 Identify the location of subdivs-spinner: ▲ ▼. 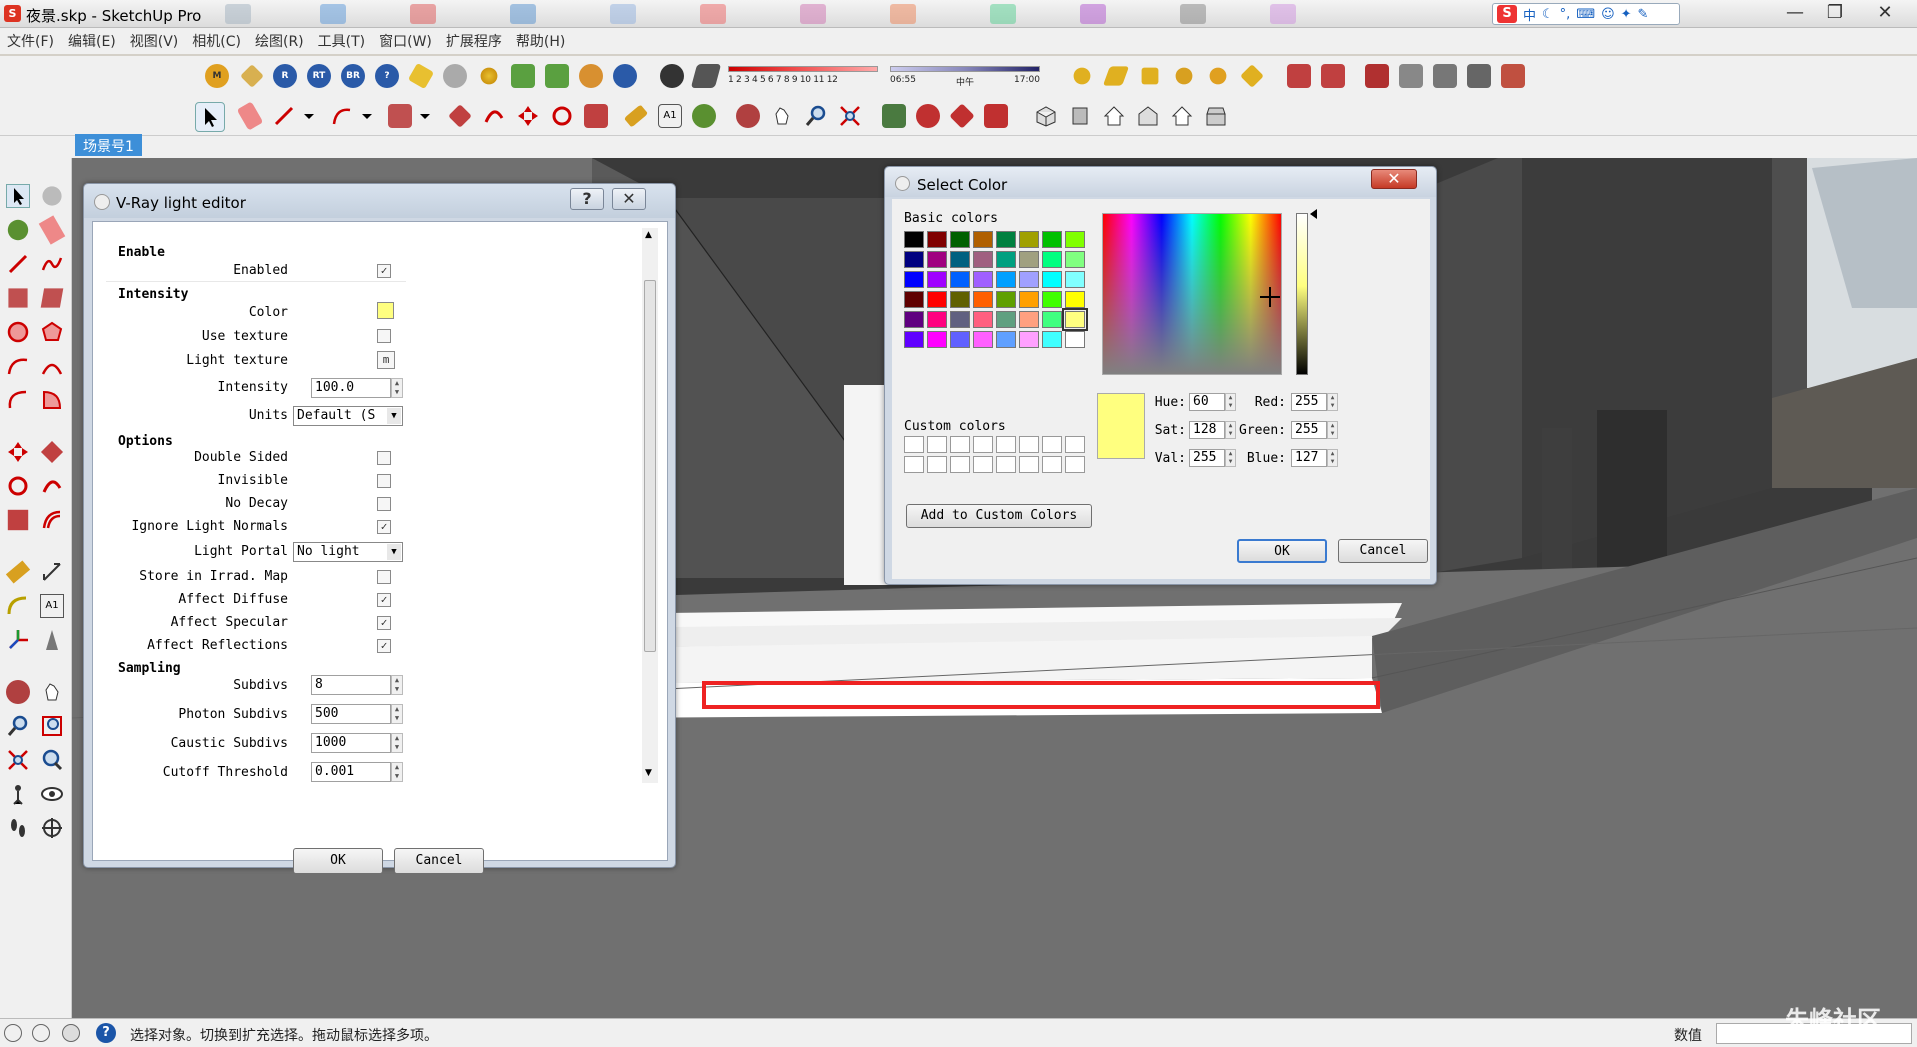
(397, 685).